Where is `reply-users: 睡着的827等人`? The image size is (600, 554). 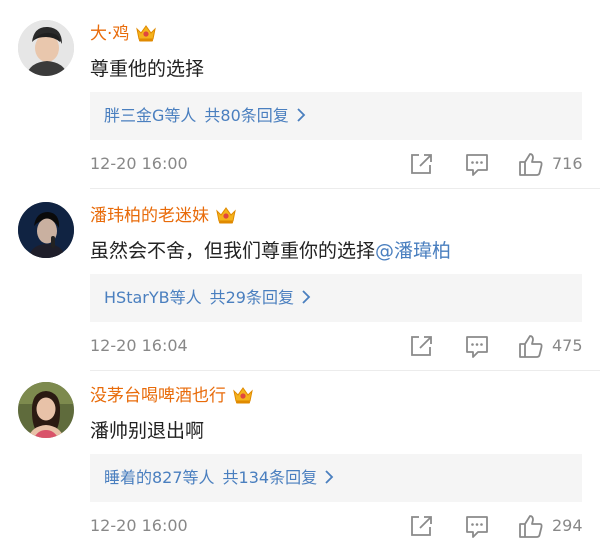 reply-users: 睡着的827等人 is located at coordinates (159, 477).